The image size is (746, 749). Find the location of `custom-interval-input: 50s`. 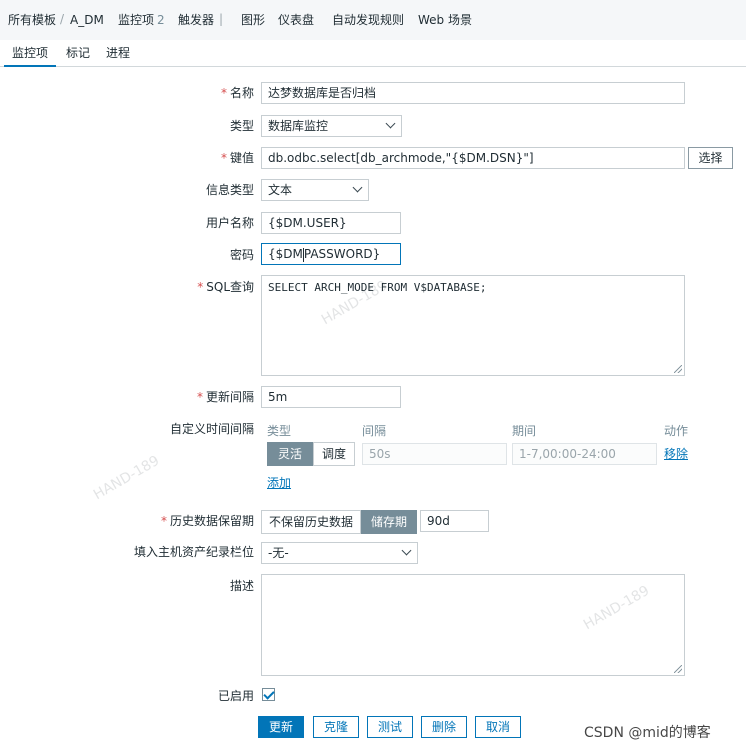

custom-interval-input: 50s is located at coordinates (434, 454).